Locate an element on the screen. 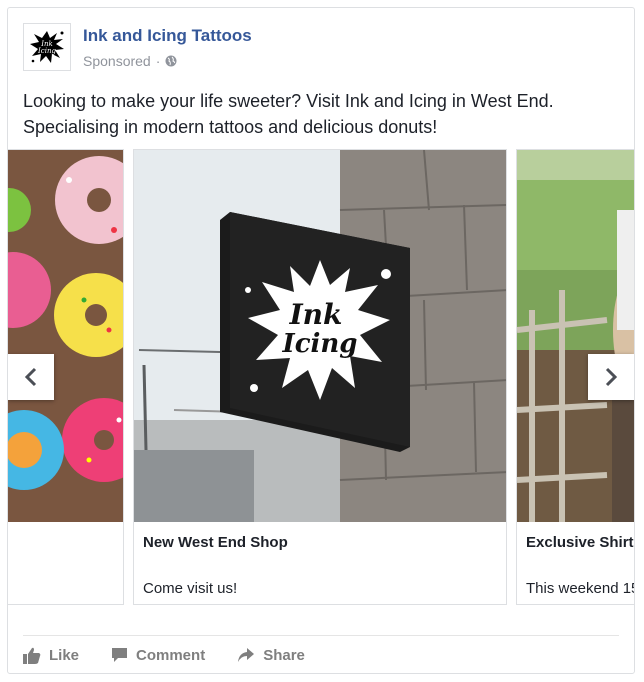 Image resolution: width=644 pixels, height=682 pixels. share-button: Share is located at coordinates (271, 655).